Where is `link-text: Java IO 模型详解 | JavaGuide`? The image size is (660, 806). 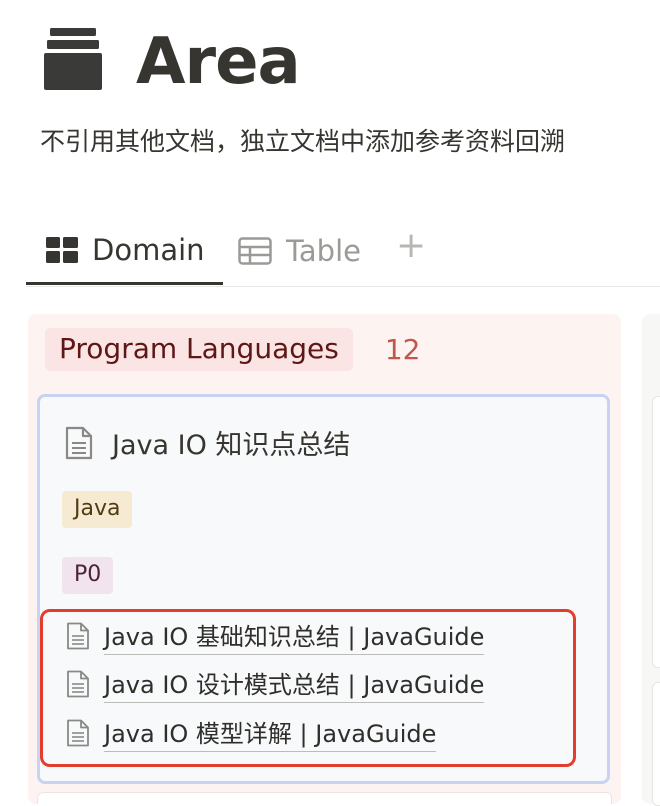 link-text: Java IO 模型详解 | JavaGuide is located at coordinates (270, 733).